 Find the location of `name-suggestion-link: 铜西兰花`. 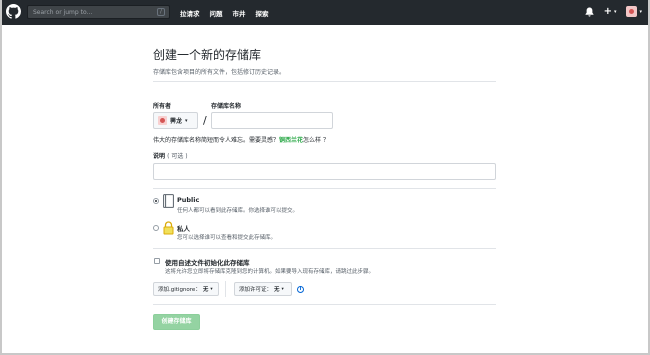

name-suggestion-link: 铜西兰花 is located at coordinates (291, 140).